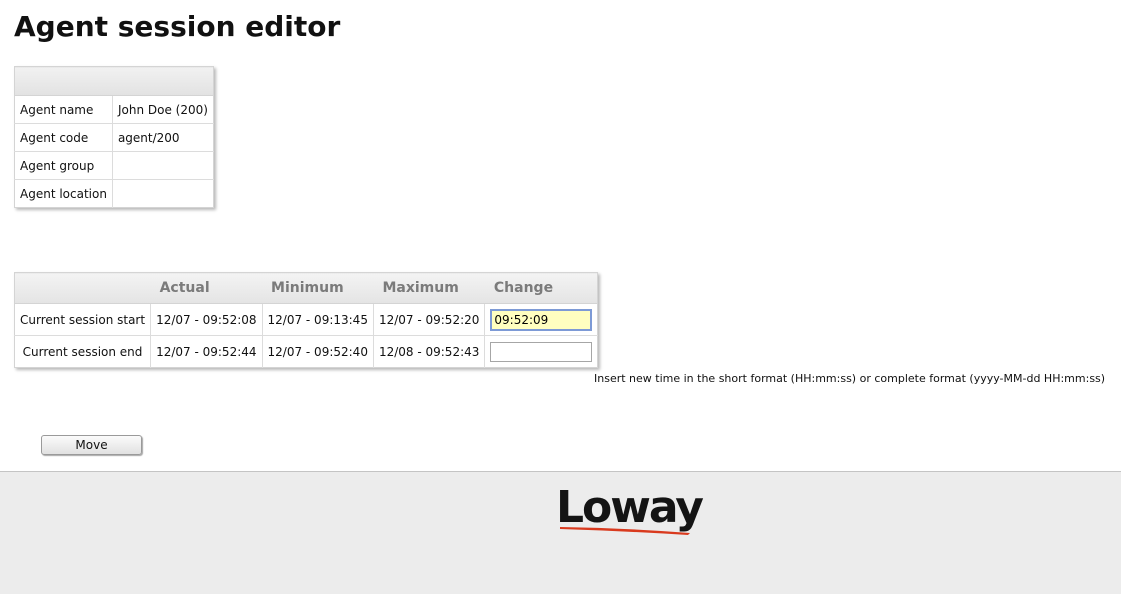 This screenshot has height=594, width=1121. What do you see at coordinates (318, 288) in the screenshot?
I see `header-minimum: Minimum` at bounding box center [318, 288].